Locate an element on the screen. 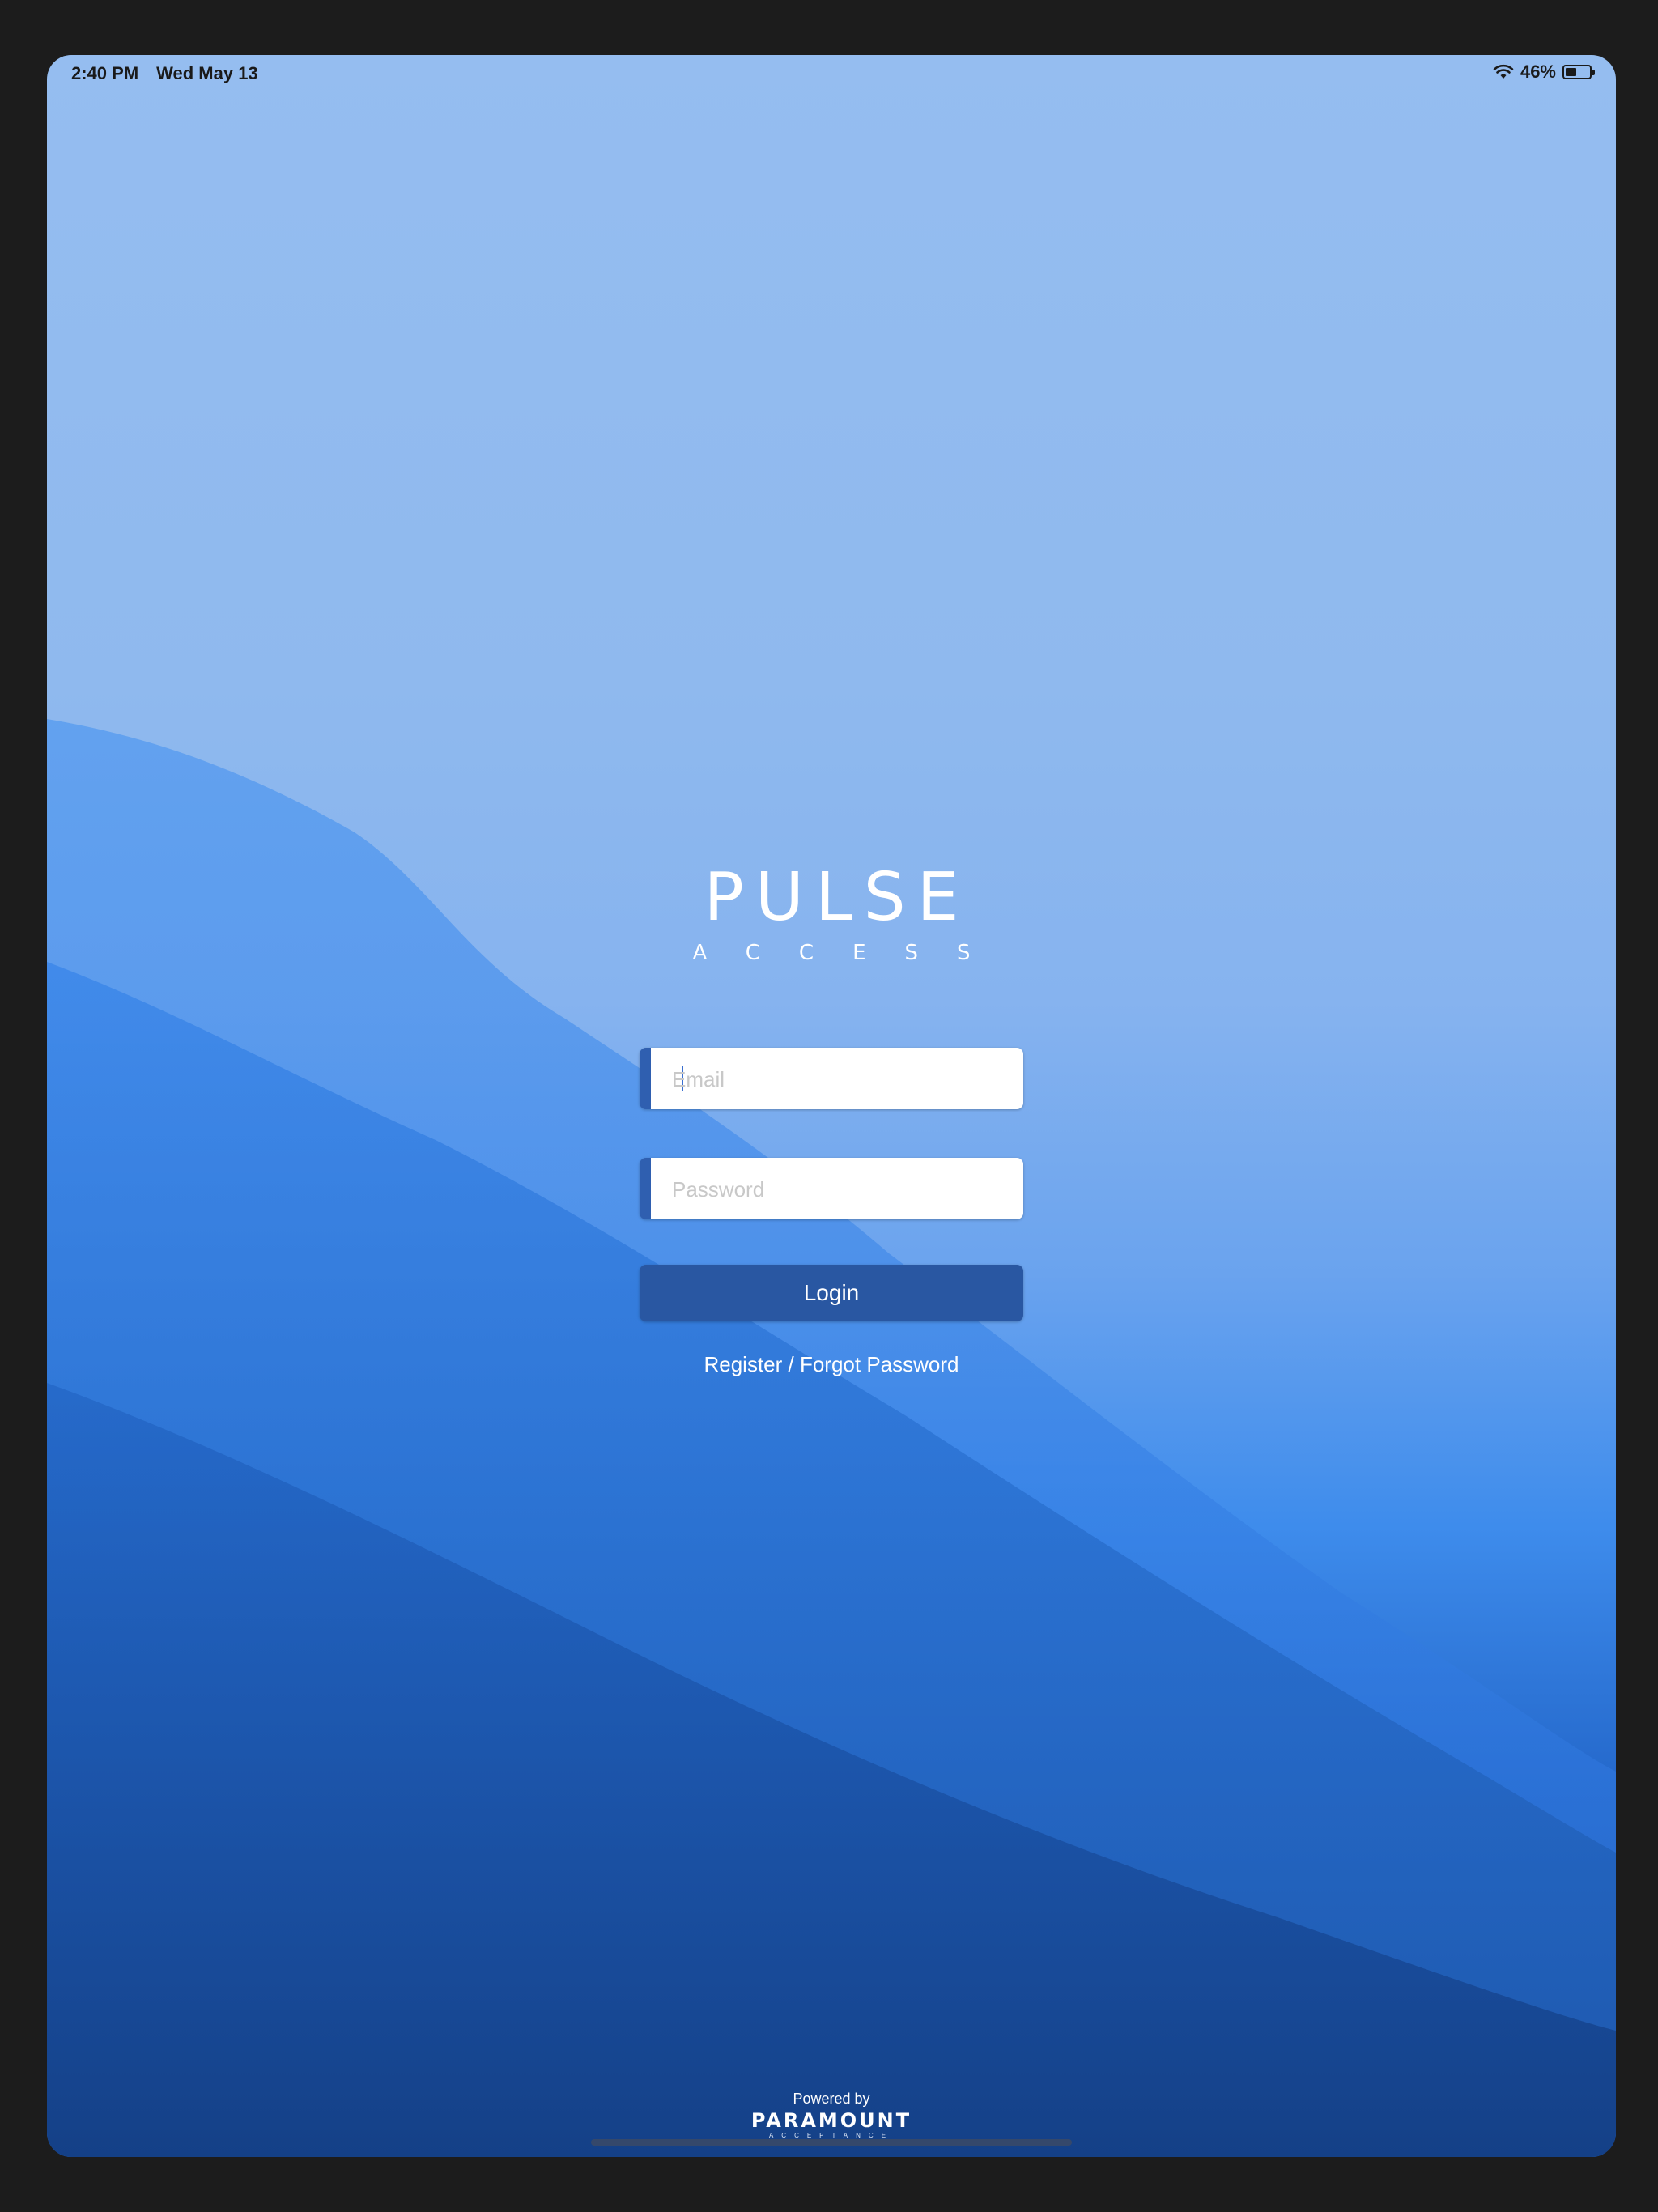 The image size is (1658, 2212). email-field is located at coordinates (842, 1079).